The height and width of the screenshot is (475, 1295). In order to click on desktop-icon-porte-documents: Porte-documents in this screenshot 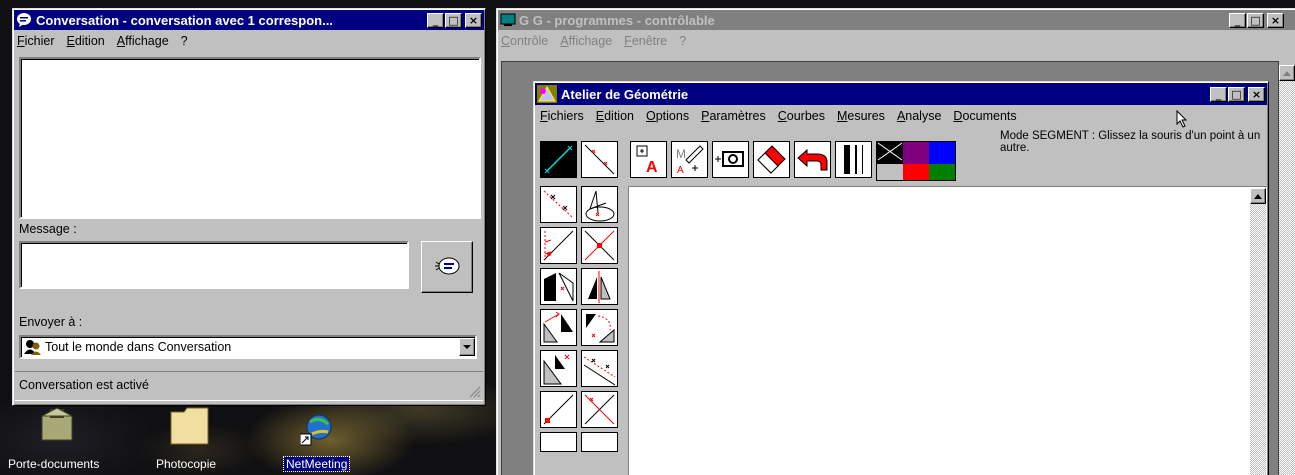, I will do `click(65, 438)`.